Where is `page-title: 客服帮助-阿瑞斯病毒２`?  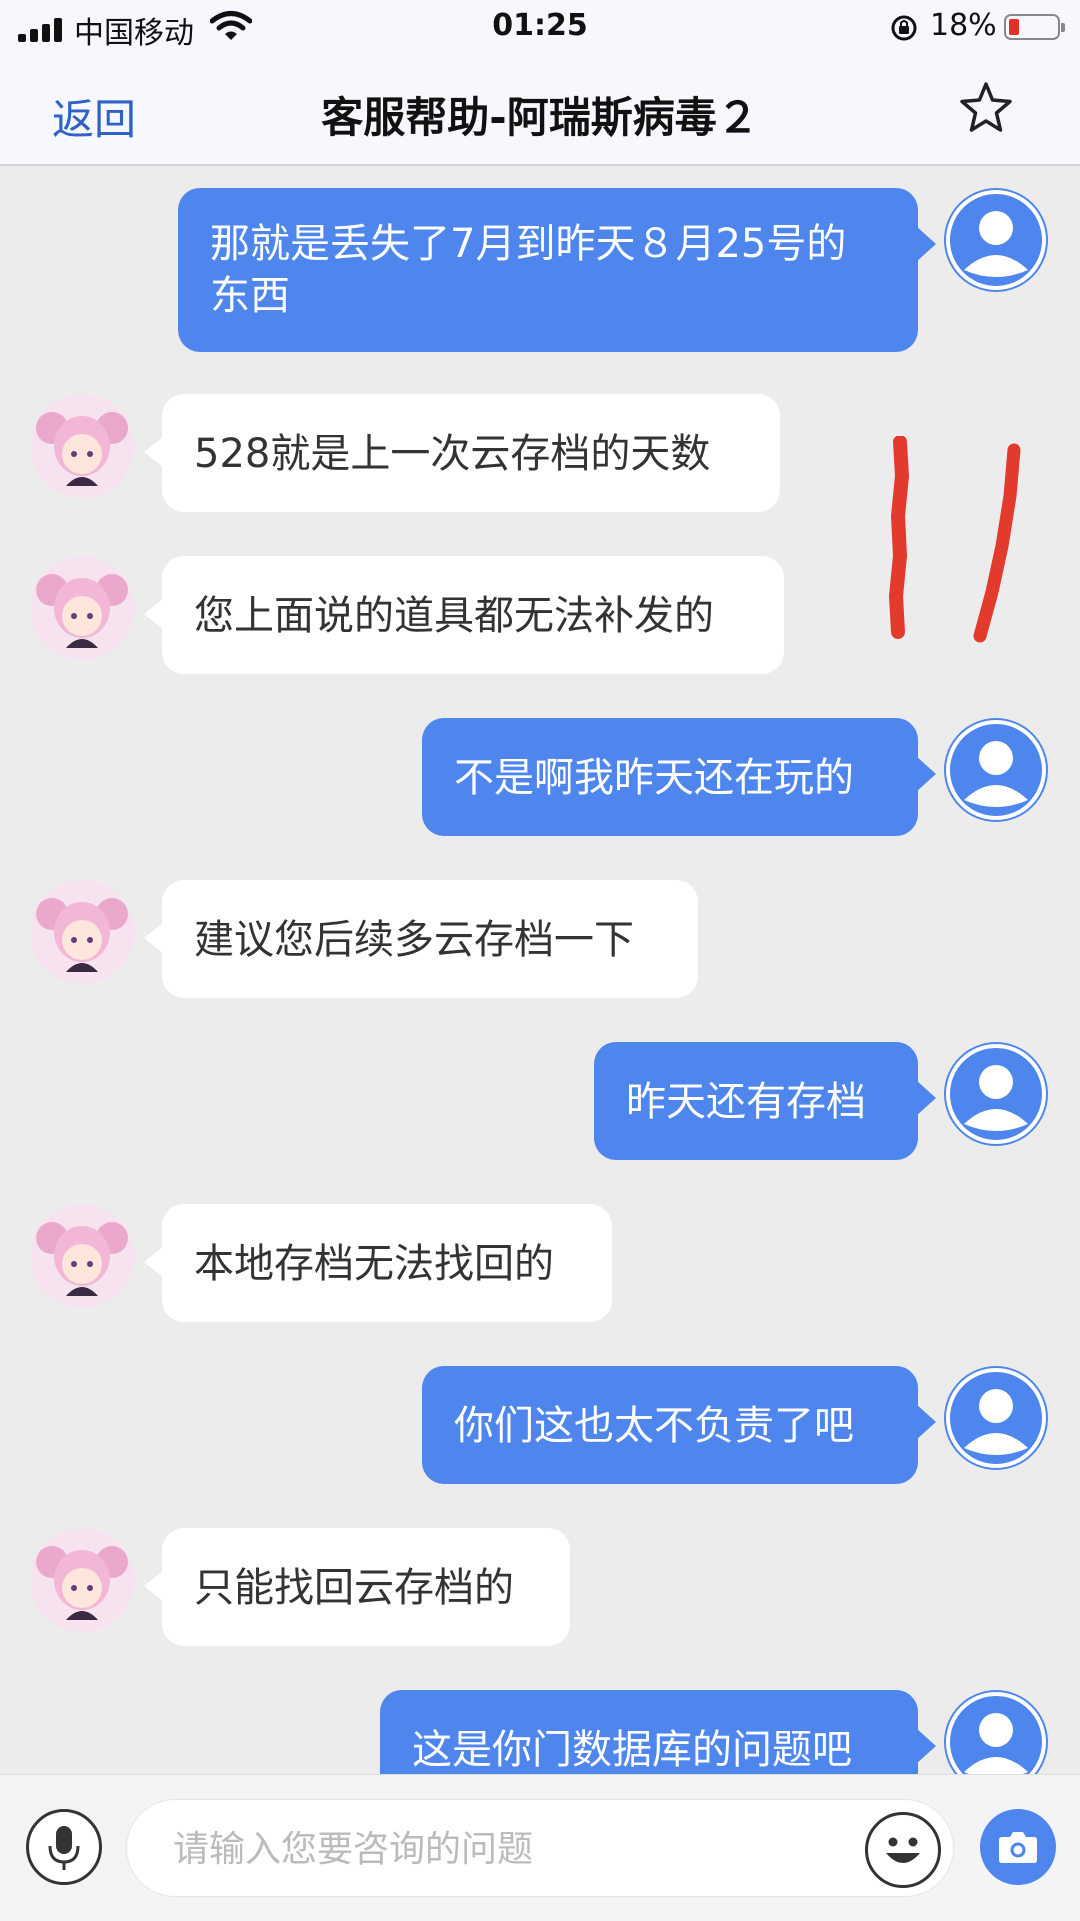
page-title: 客服帮助-阿瑞斯病毒２ is located at coordinates (540, 117).